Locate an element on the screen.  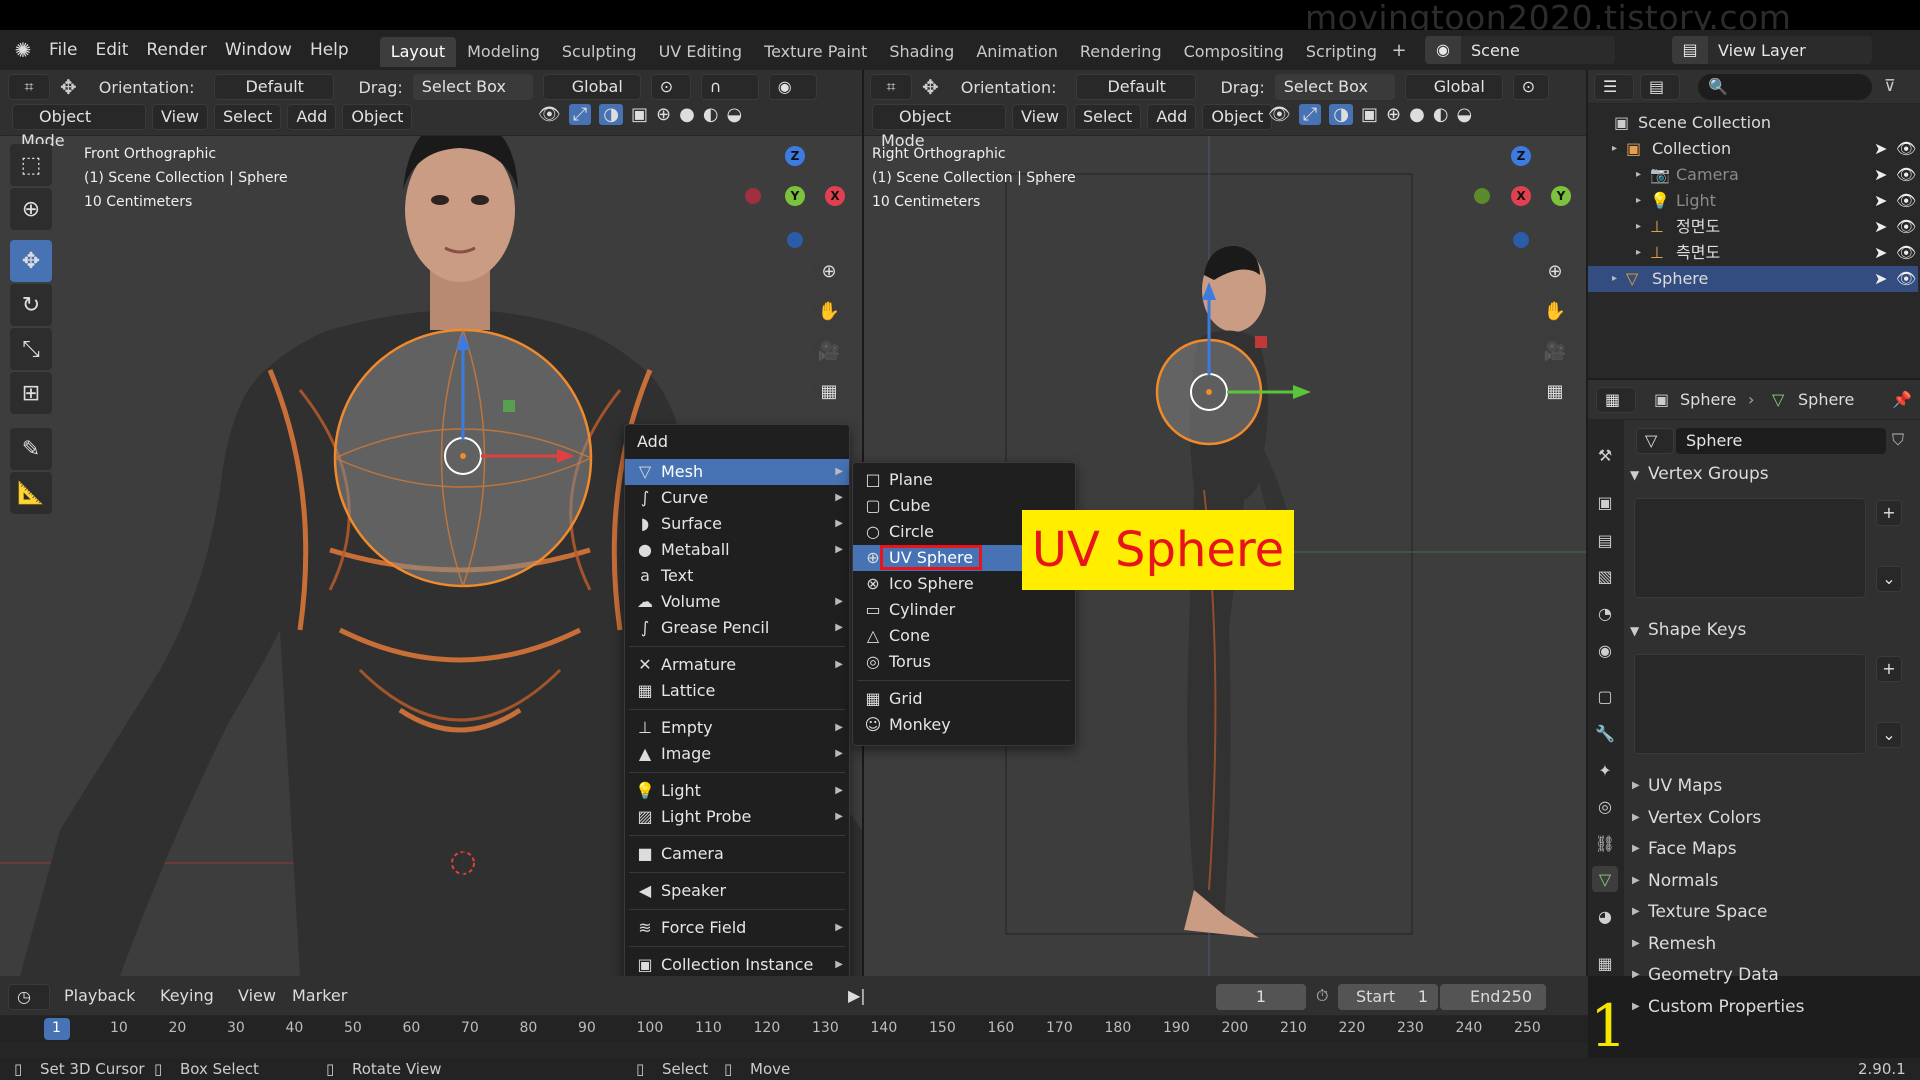
outliner-root: ▣ Scene Collection is located at coordinates (1753, 123).